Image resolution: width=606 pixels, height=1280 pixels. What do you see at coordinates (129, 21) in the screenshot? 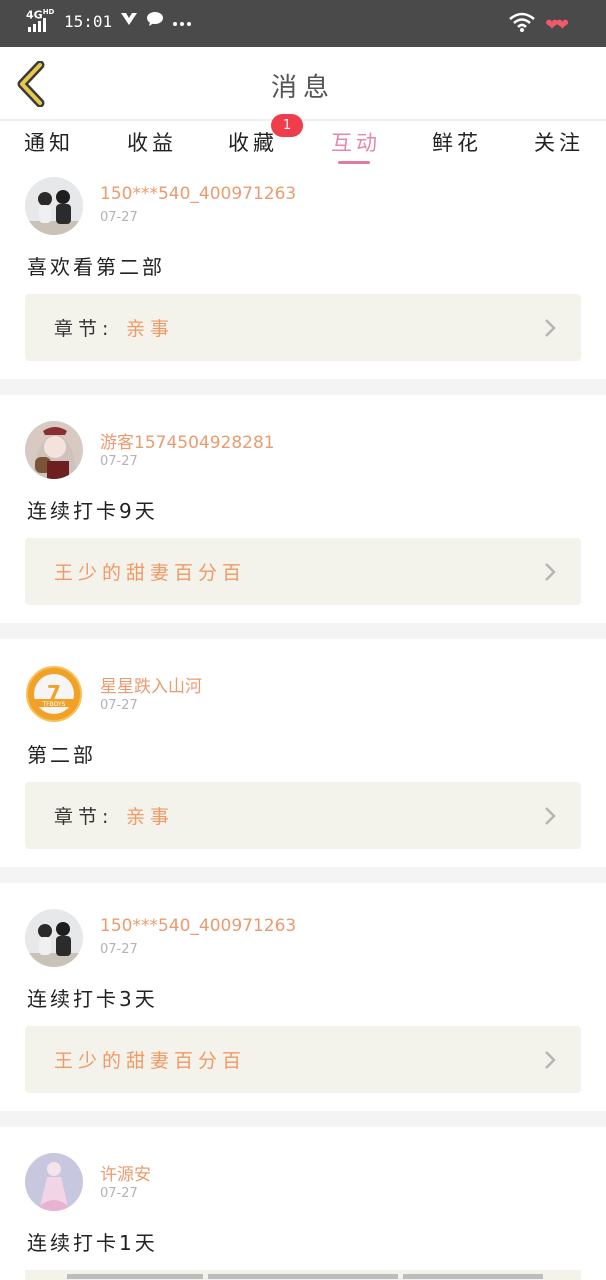
I see `vpn-icon` at bounding box center [129, 21].